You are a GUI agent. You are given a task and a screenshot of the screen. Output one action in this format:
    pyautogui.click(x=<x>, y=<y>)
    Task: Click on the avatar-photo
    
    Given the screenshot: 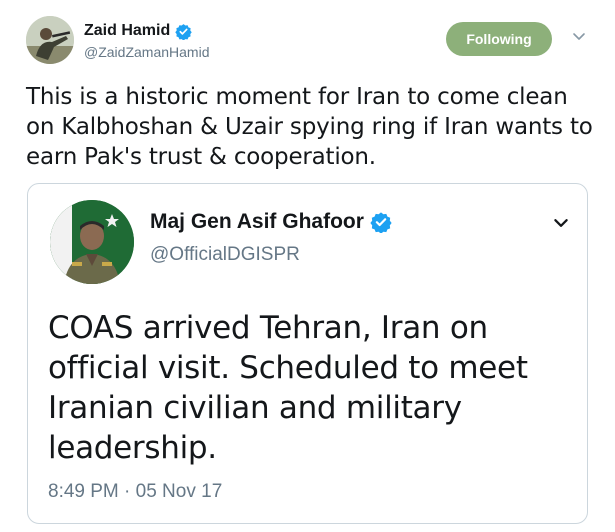 What is the action you would take?
    pyautogui.click(x=50, y=40)
    